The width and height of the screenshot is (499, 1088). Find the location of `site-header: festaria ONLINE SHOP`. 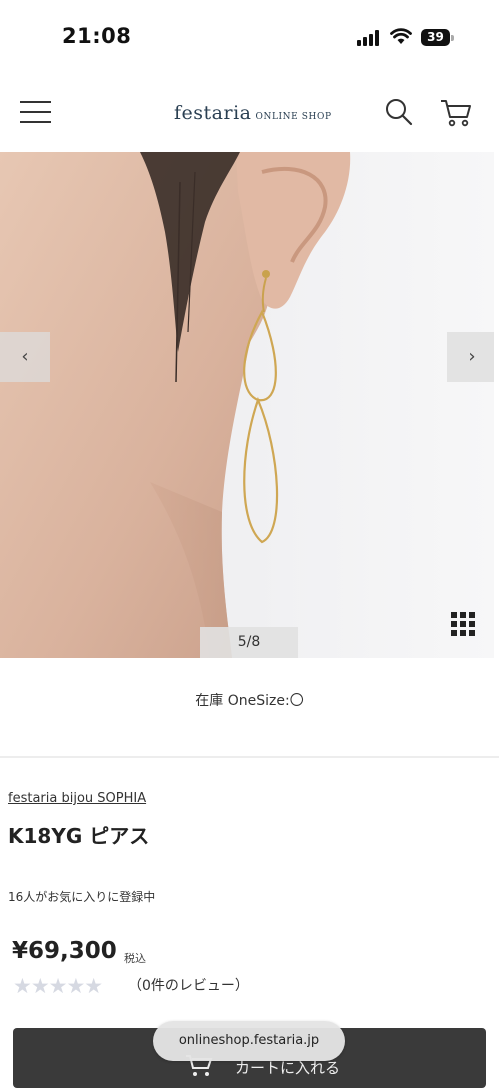

site-header: festaria ONLINE SHOP is located at coordinates (249, 112).